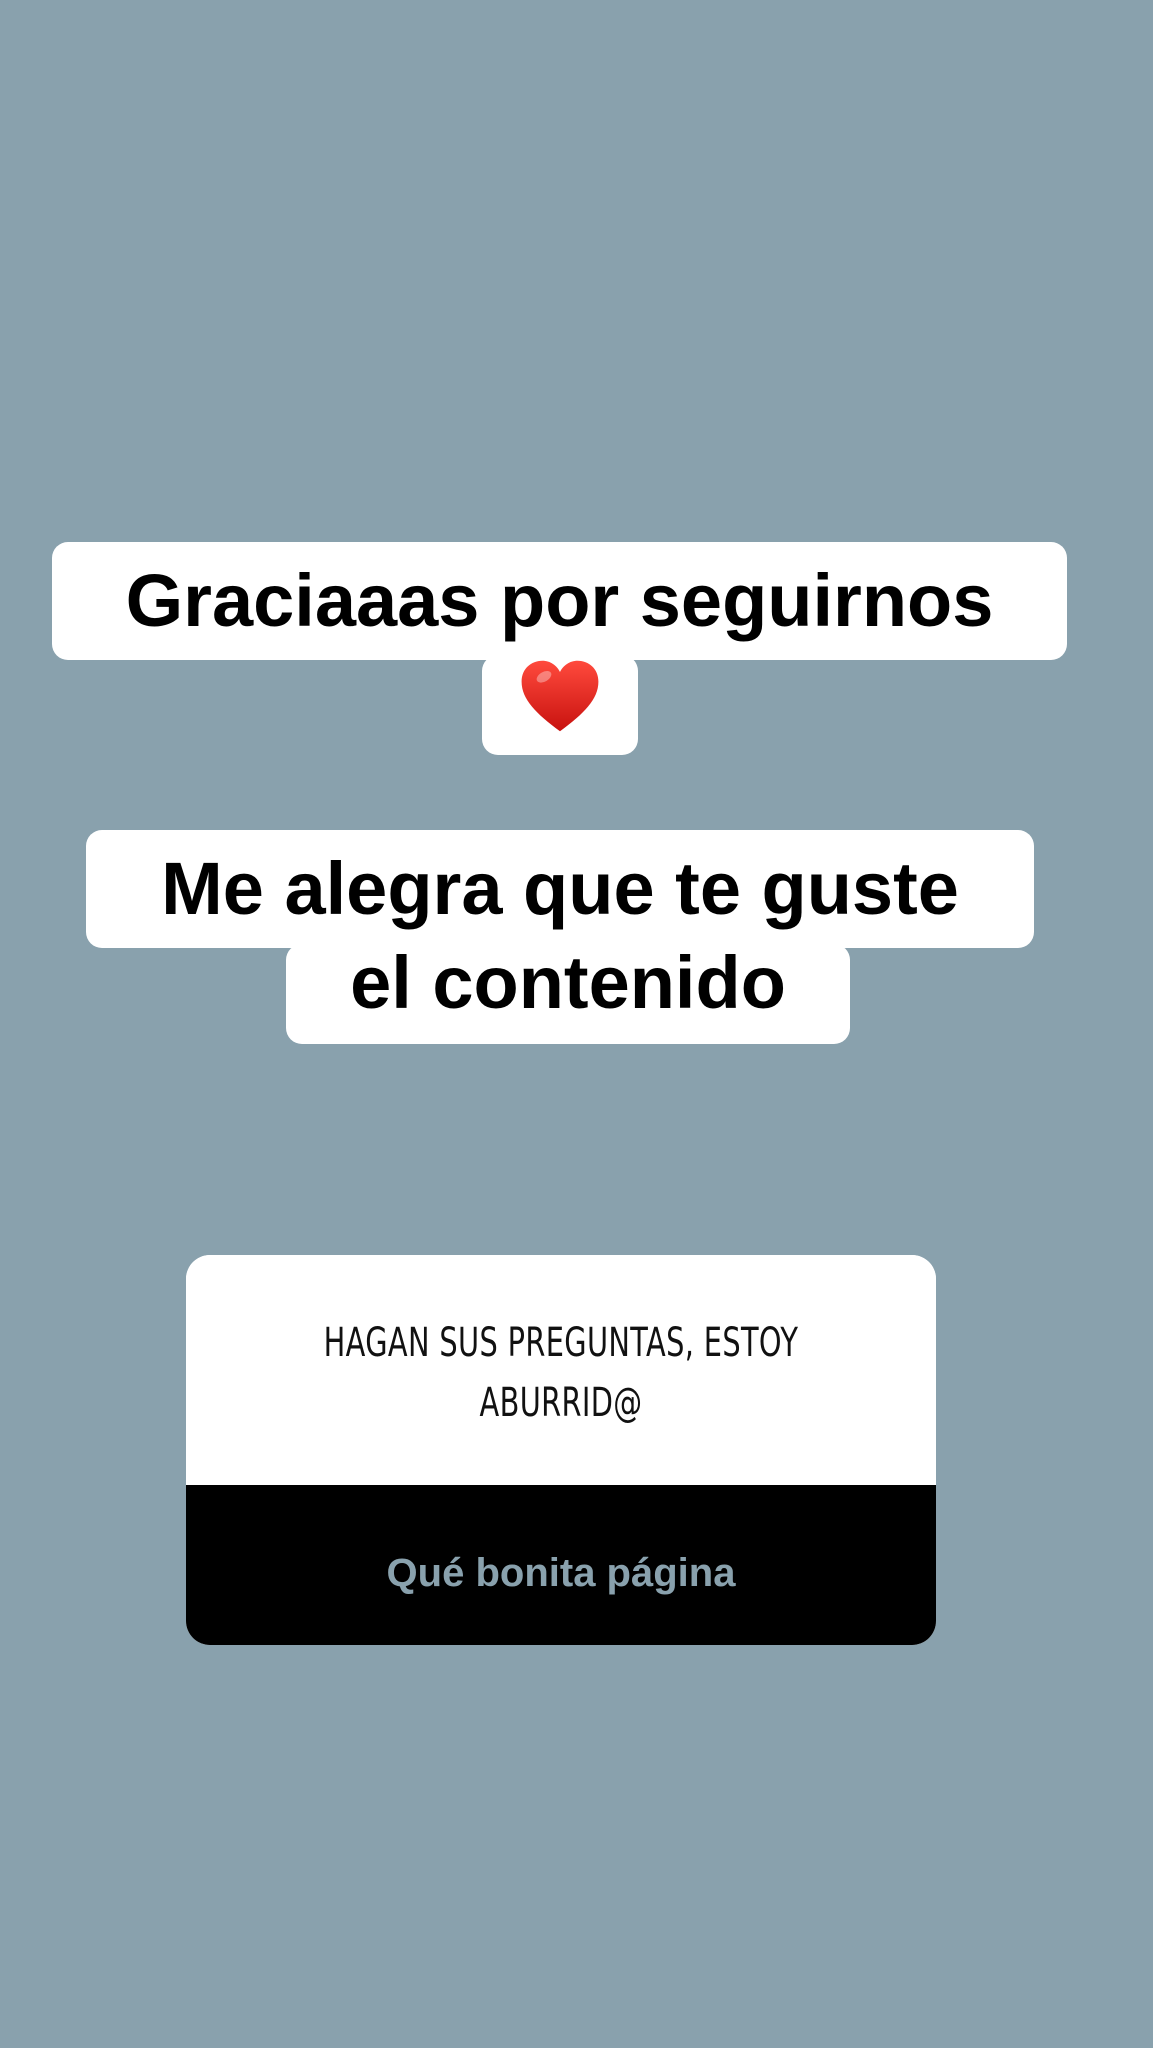  I want to click on question-header: HAGAN SUS PREGUNTAS, ESTOY ABURRID@, so click(561, 1370).